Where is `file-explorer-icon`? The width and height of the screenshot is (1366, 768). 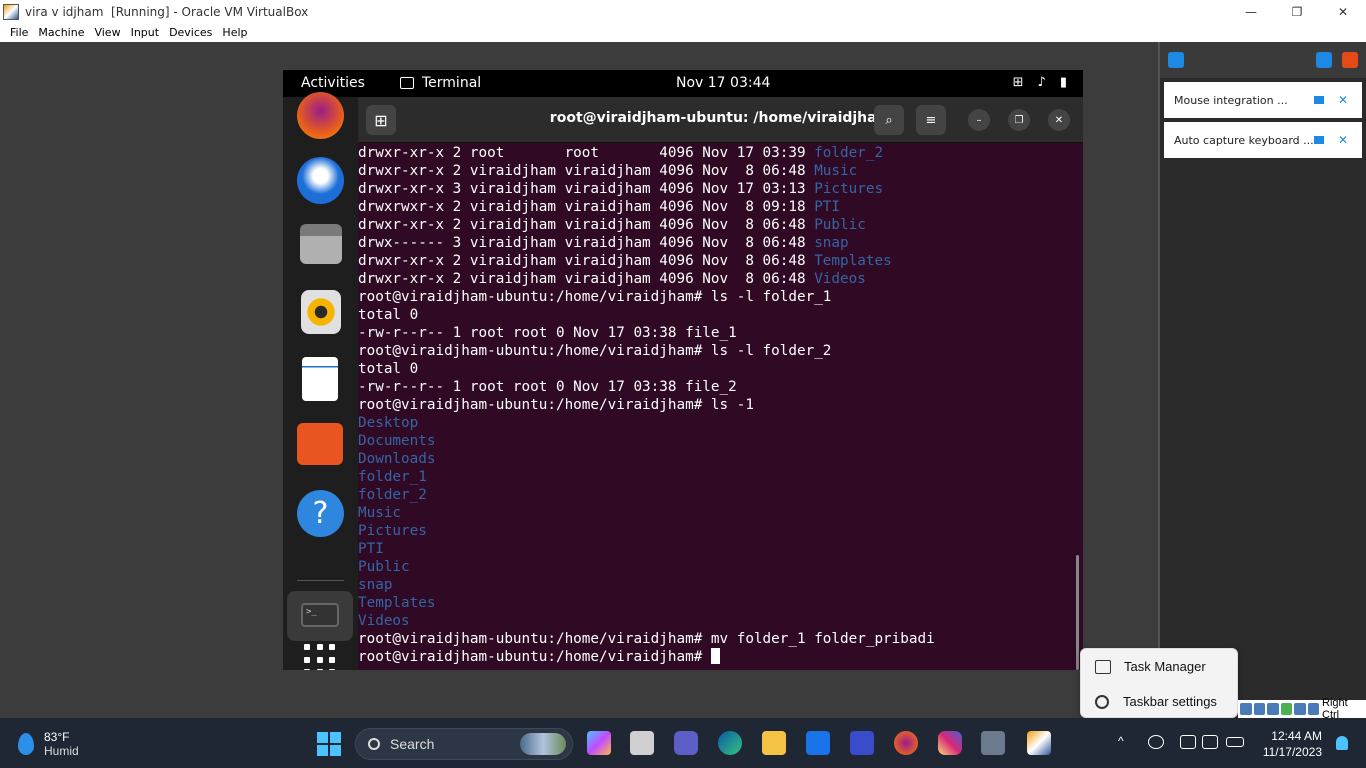 file-explorer-icon is located at coordinates (774, 743).